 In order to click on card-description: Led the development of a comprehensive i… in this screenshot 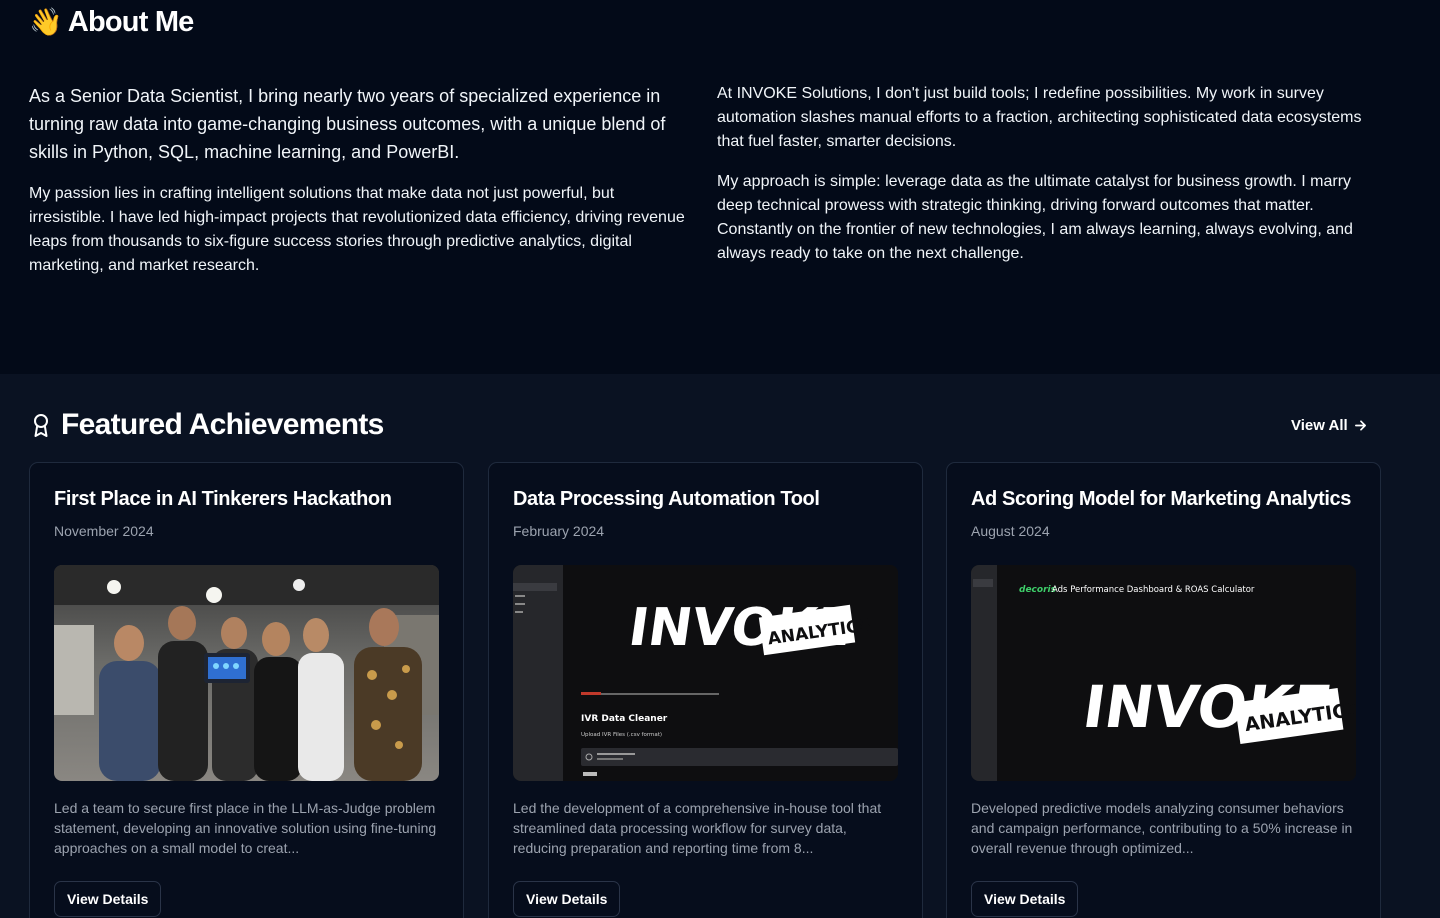, I will do `click(697, 828)`.